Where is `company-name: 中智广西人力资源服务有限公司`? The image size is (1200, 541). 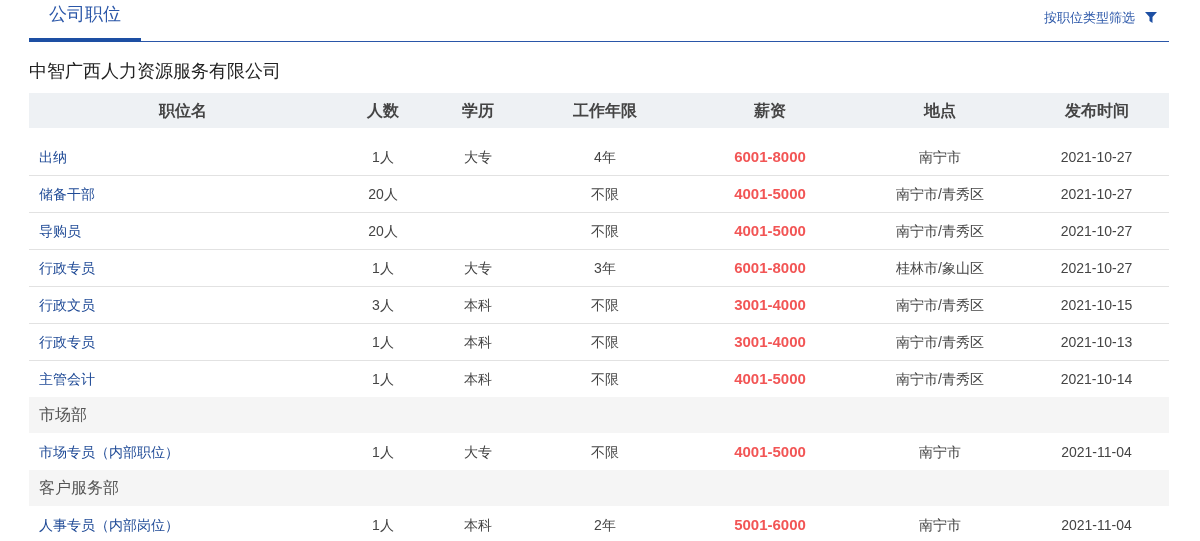
company-name: 中智广西人力资源服务有限公司 is located at coordinates (155, 71).